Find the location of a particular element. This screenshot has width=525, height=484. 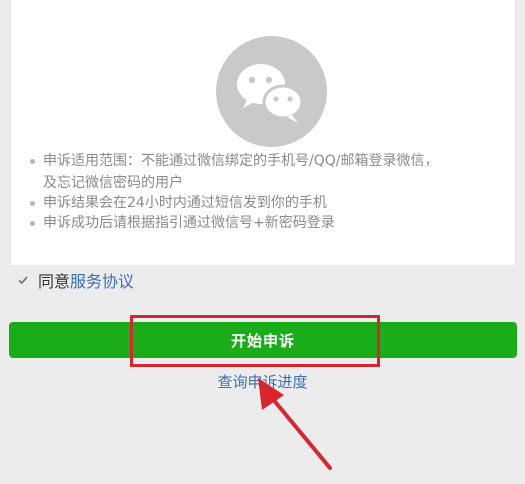

note-item: 申诉结果会在24小时内通过短信发到你的手机 is located at coordinates (270, 203).